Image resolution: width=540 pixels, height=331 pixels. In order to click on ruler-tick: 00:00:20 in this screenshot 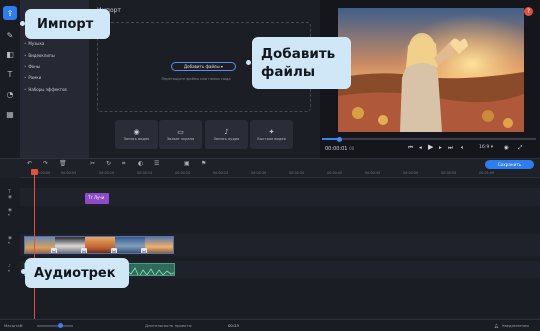, I will do `click(183, 173)`.